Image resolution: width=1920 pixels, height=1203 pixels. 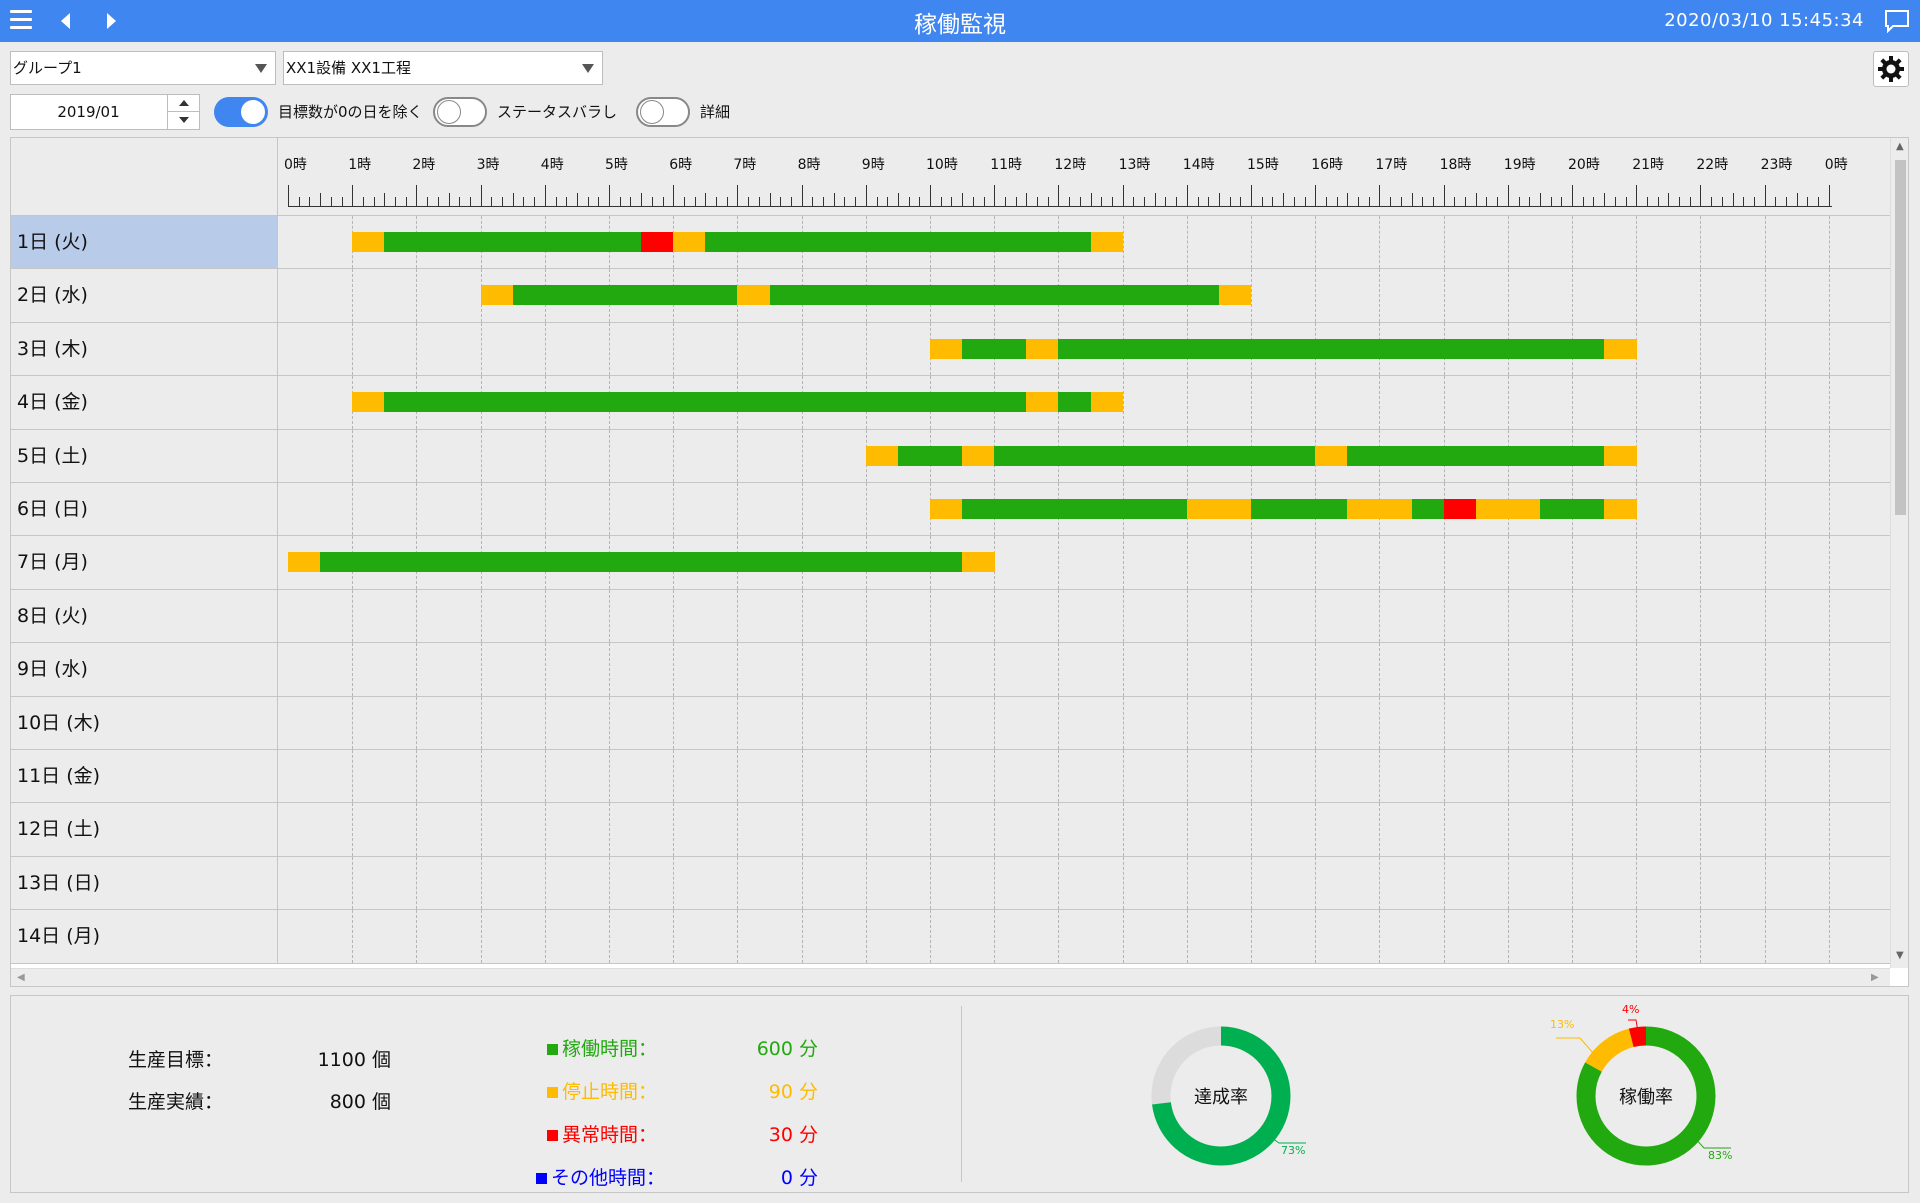 What do you see at coordinates (663, 112) in the screenshot?
I see `detail-toggle` at bounding box center [663, 112].